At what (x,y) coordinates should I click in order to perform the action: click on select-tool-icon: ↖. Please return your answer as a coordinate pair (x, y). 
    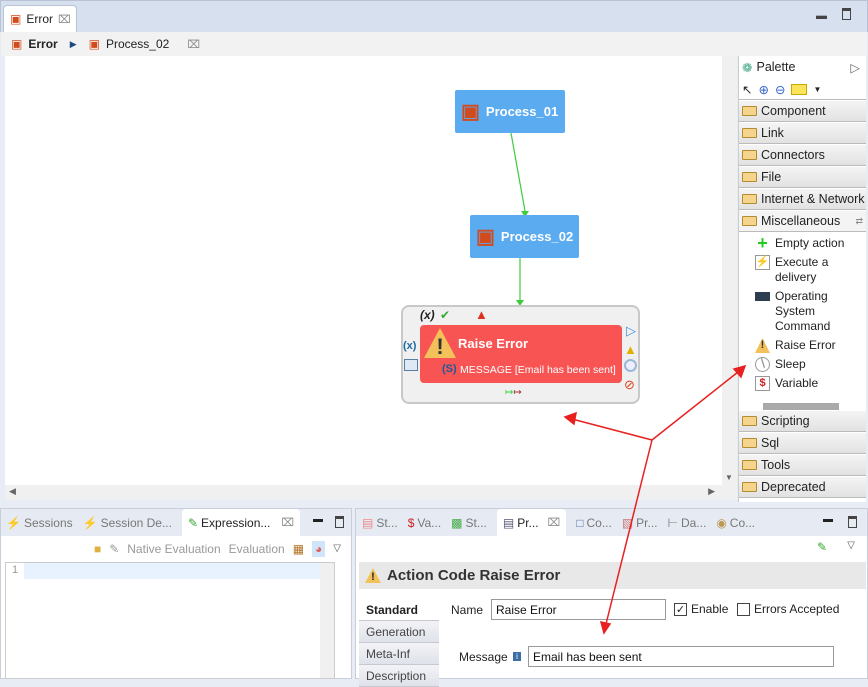
    Looking at the image, I should click on (747, 89).